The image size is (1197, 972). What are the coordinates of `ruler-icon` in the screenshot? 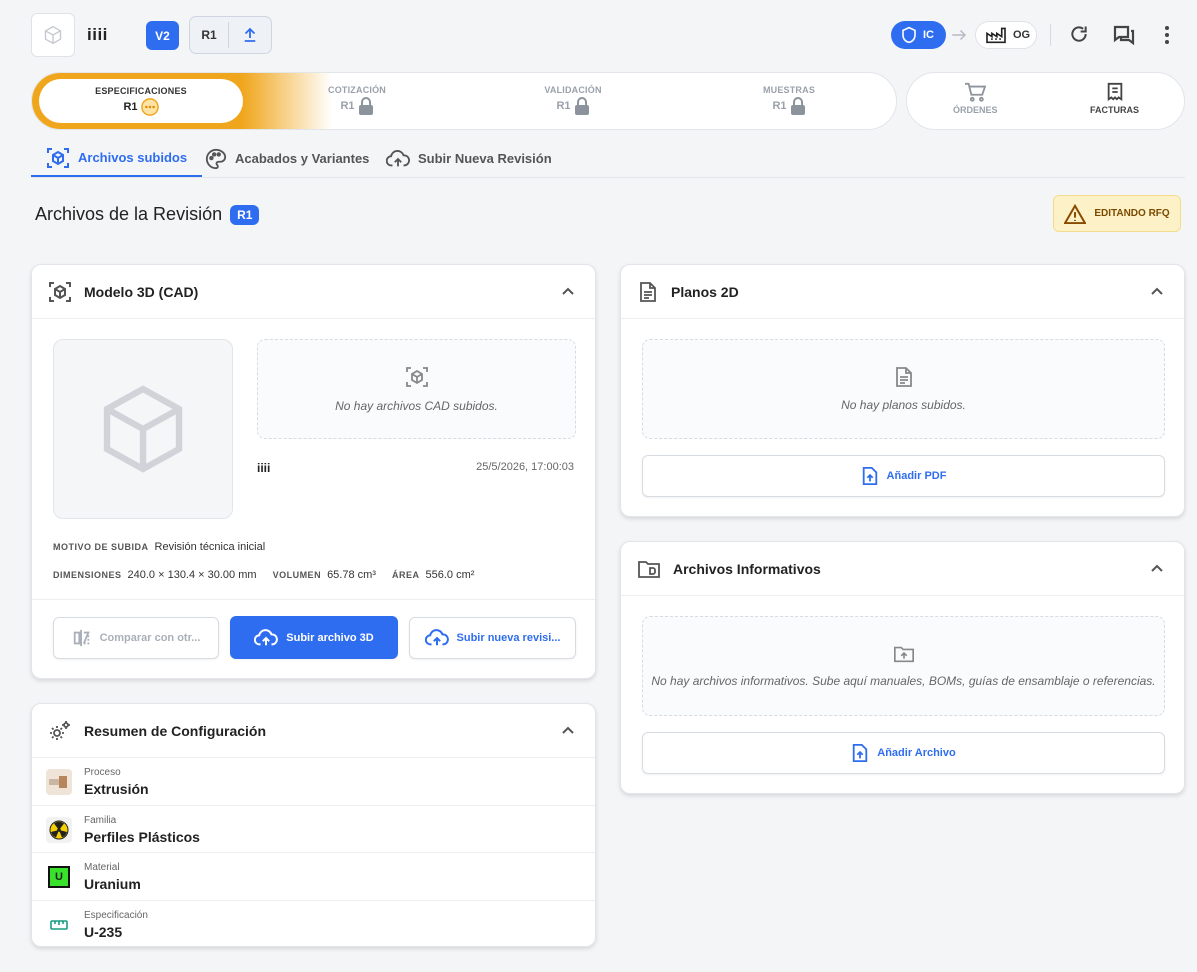 It's located at (59, 925).